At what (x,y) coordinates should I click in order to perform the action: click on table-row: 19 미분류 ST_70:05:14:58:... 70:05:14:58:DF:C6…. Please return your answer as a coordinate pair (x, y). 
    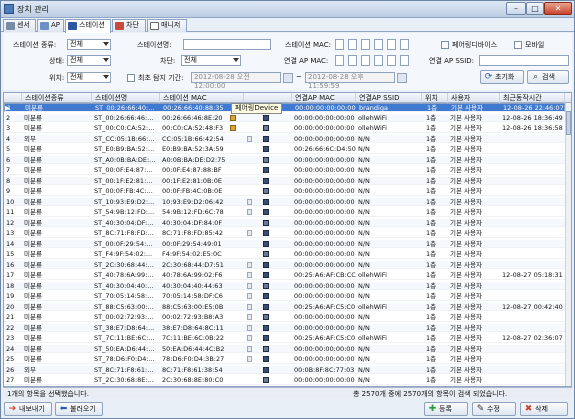
    Looking at the image, I should click on (284, 296).